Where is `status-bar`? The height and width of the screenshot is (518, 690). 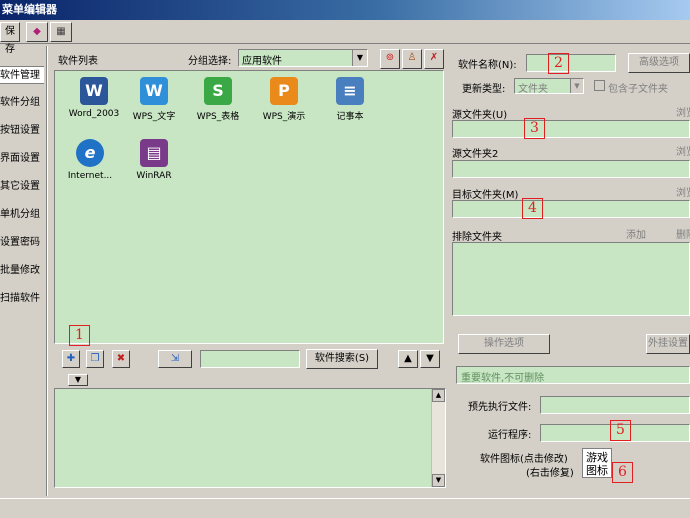 status-bar is located at coordinates (345, 508).